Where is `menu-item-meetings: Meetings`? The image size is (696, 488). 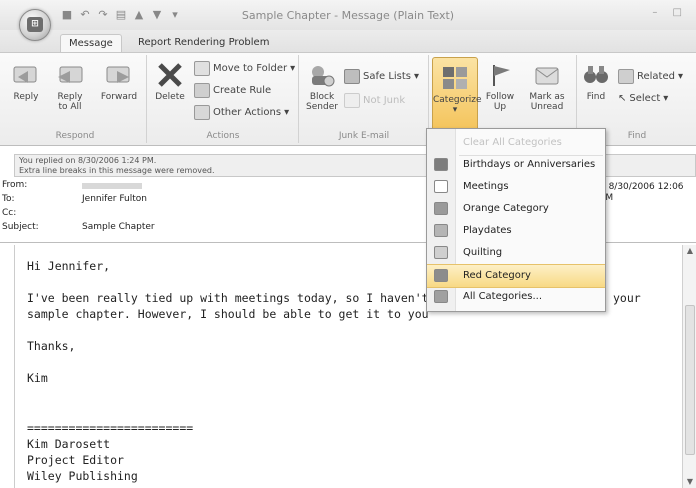 menu-item-meetings: Meetings is located at coordinates (516, 187).